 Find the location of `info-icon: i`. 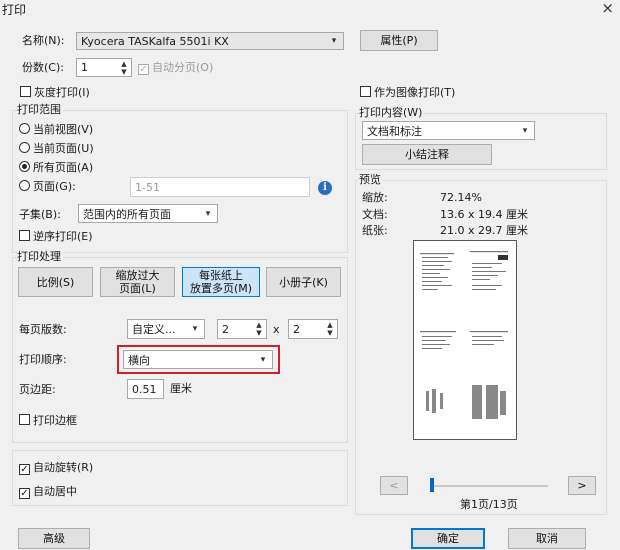

info-icon: i is located at coordinates (325, 188).